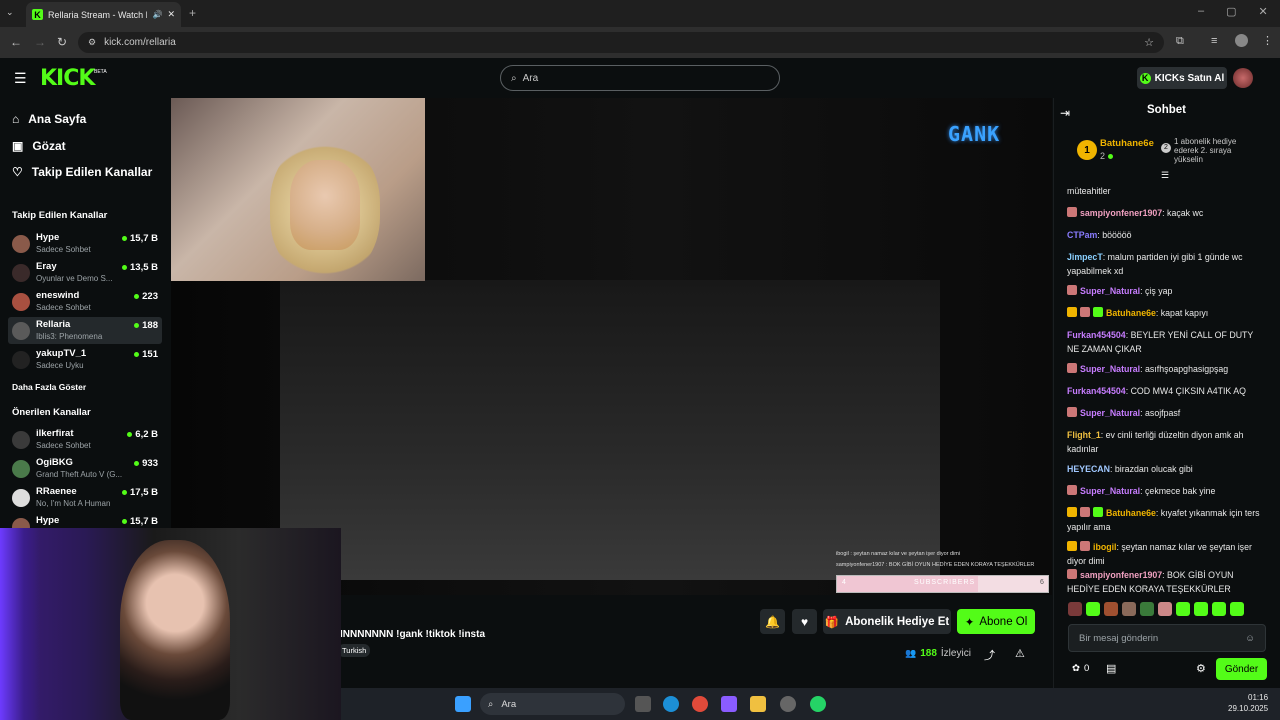 Image resolution: width=1280 pixels, height=720 pixels. Describe the element at coordinates (85, 243) in the screenshot. I see `channel-row: Hype Sadece Sohbet 15,7 B` at that location.